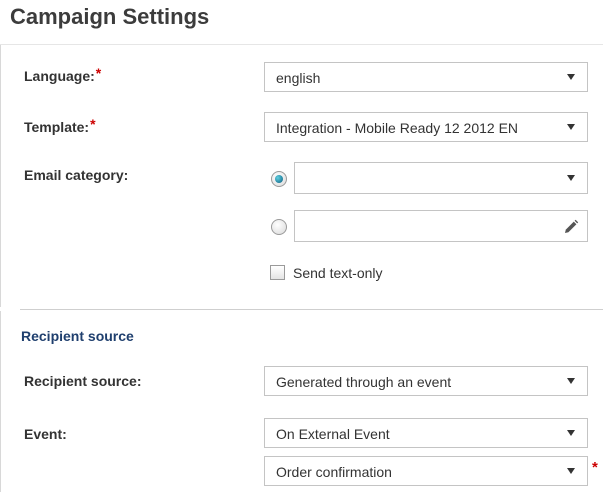 This screenshot has width=603, height=492. I want to click on event-select: On External Event, so click(426, 433).